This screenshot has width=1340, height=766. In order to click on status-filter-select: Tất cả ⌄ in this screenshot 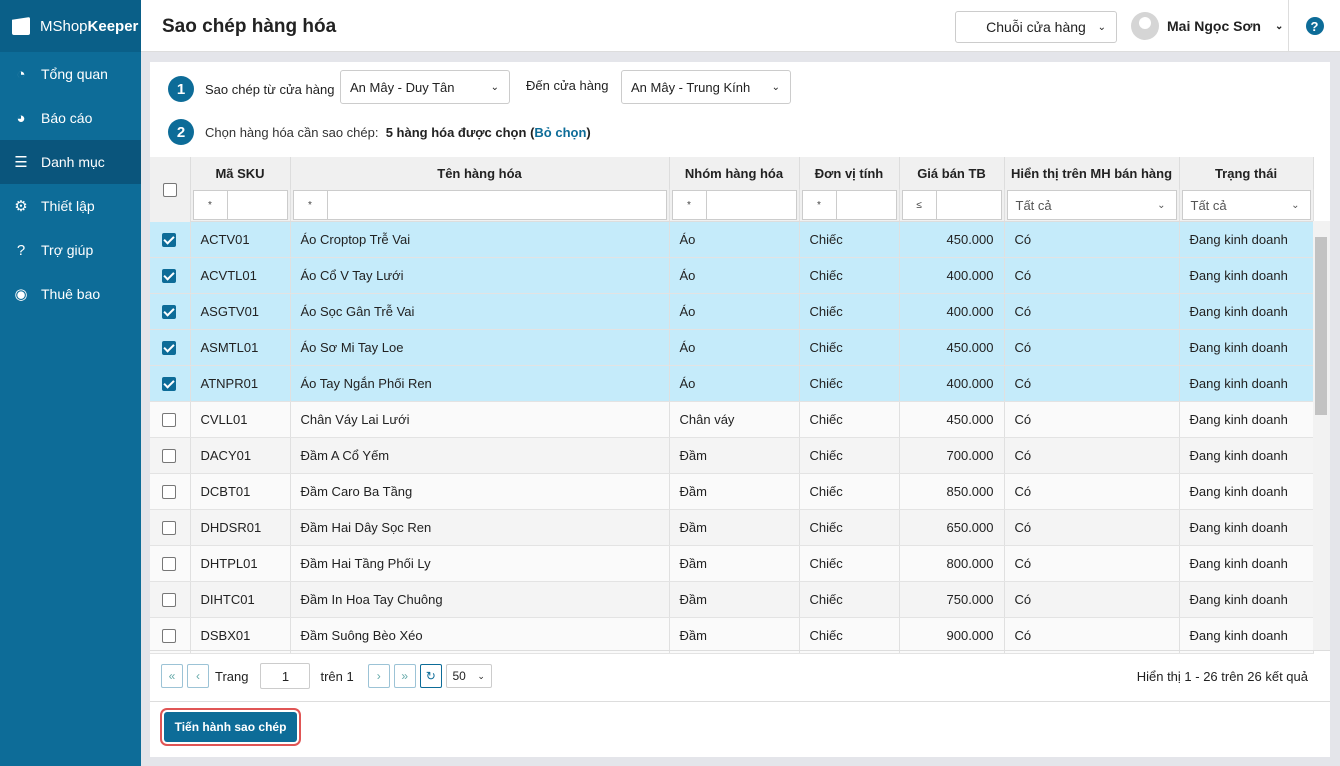, I will do `click(1246, 205)`.